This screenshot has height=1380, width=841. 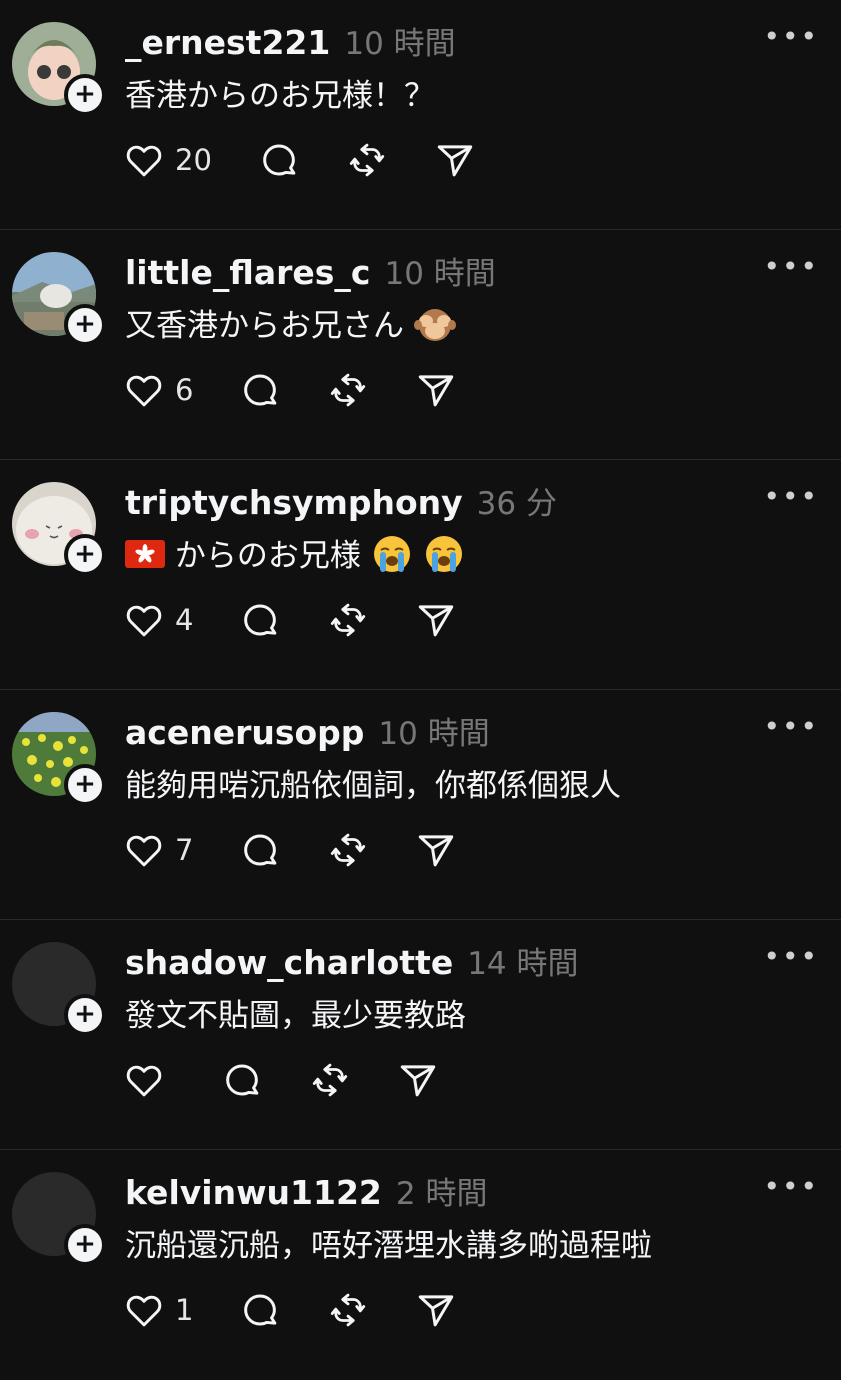 What do you see at coordinates (523, 964) in the screenshot?
I see `timestamp: 14 時間` at bounding box center [523, 964].